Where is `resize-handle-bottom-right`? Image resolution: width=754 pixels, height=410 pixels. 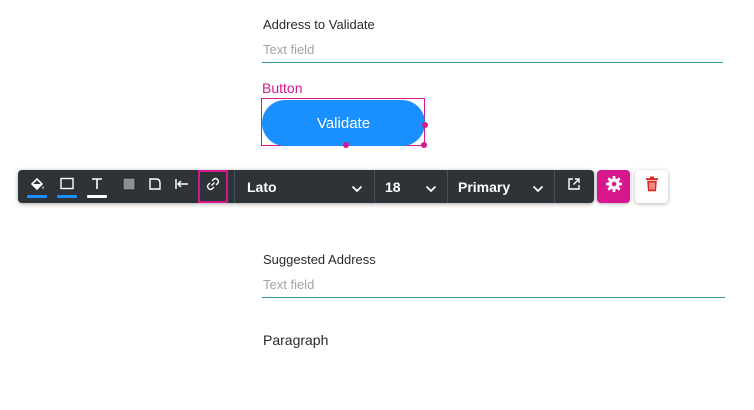 resize-handle-bottom-right is located at coordinates (424, 145).